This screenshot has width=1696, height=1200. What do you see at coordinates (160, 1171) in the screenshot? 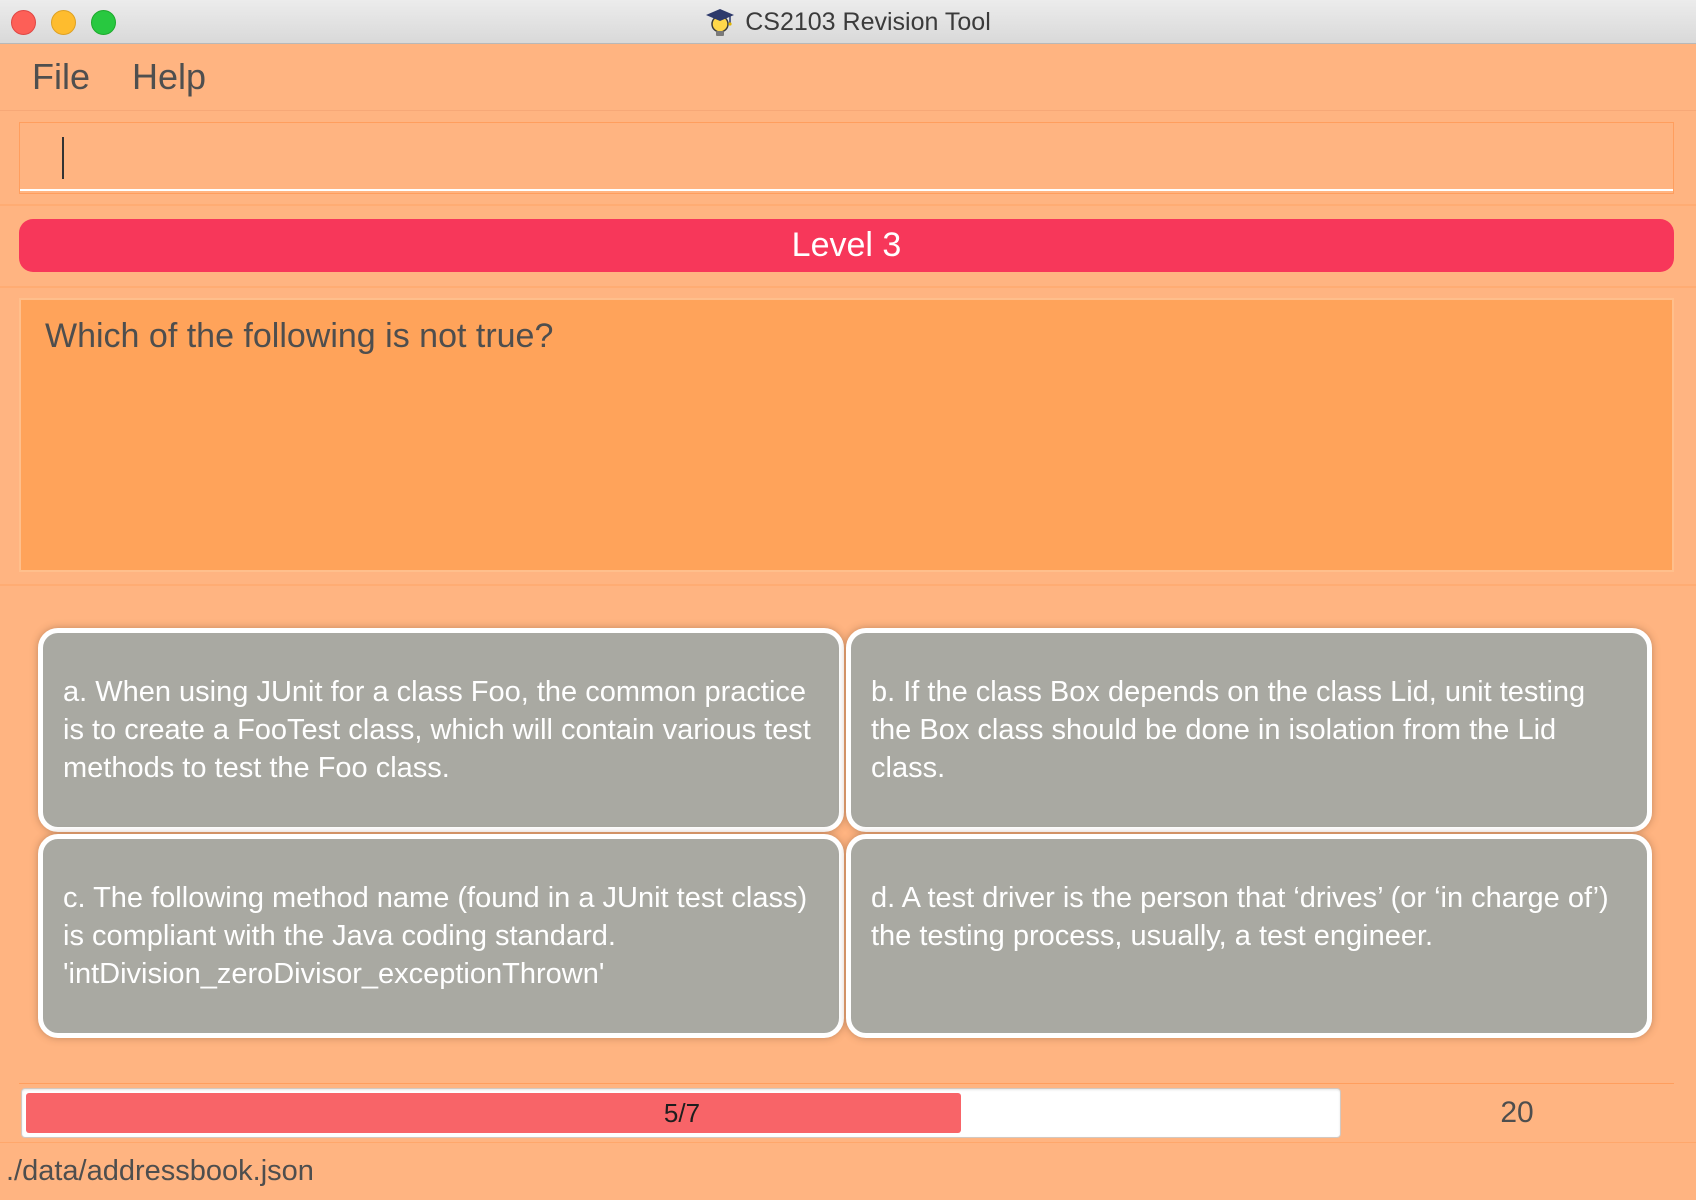
I see `data-file-path: ./data/addressbook.json` at bounding box center [160, 1171].